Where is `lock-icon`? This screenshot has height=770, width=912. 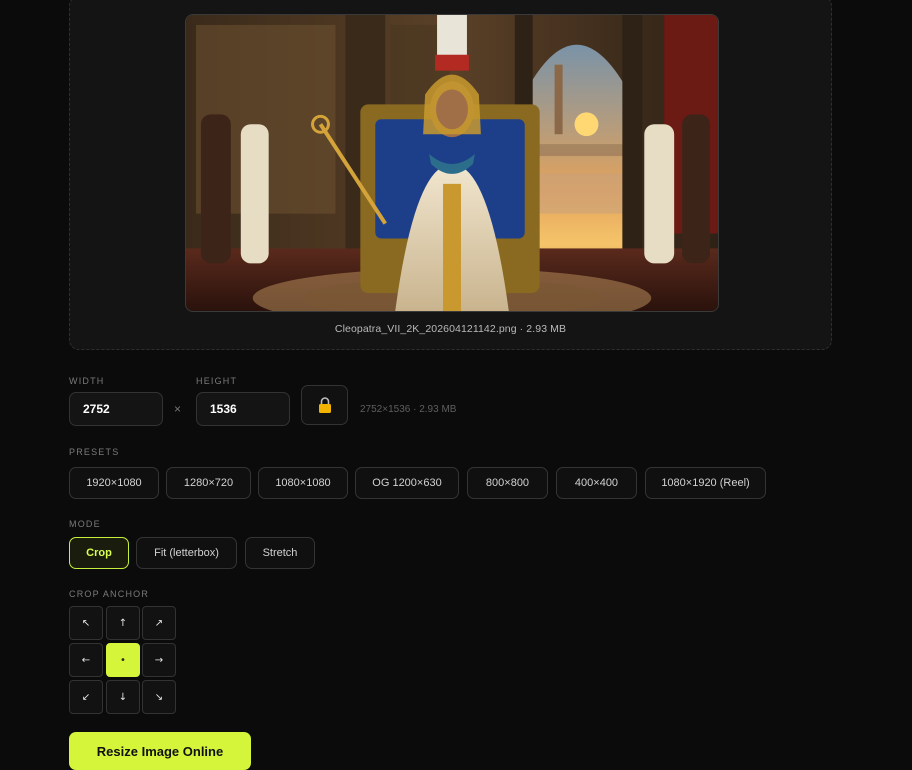 lock-icon is located at coordinates (324, 405).